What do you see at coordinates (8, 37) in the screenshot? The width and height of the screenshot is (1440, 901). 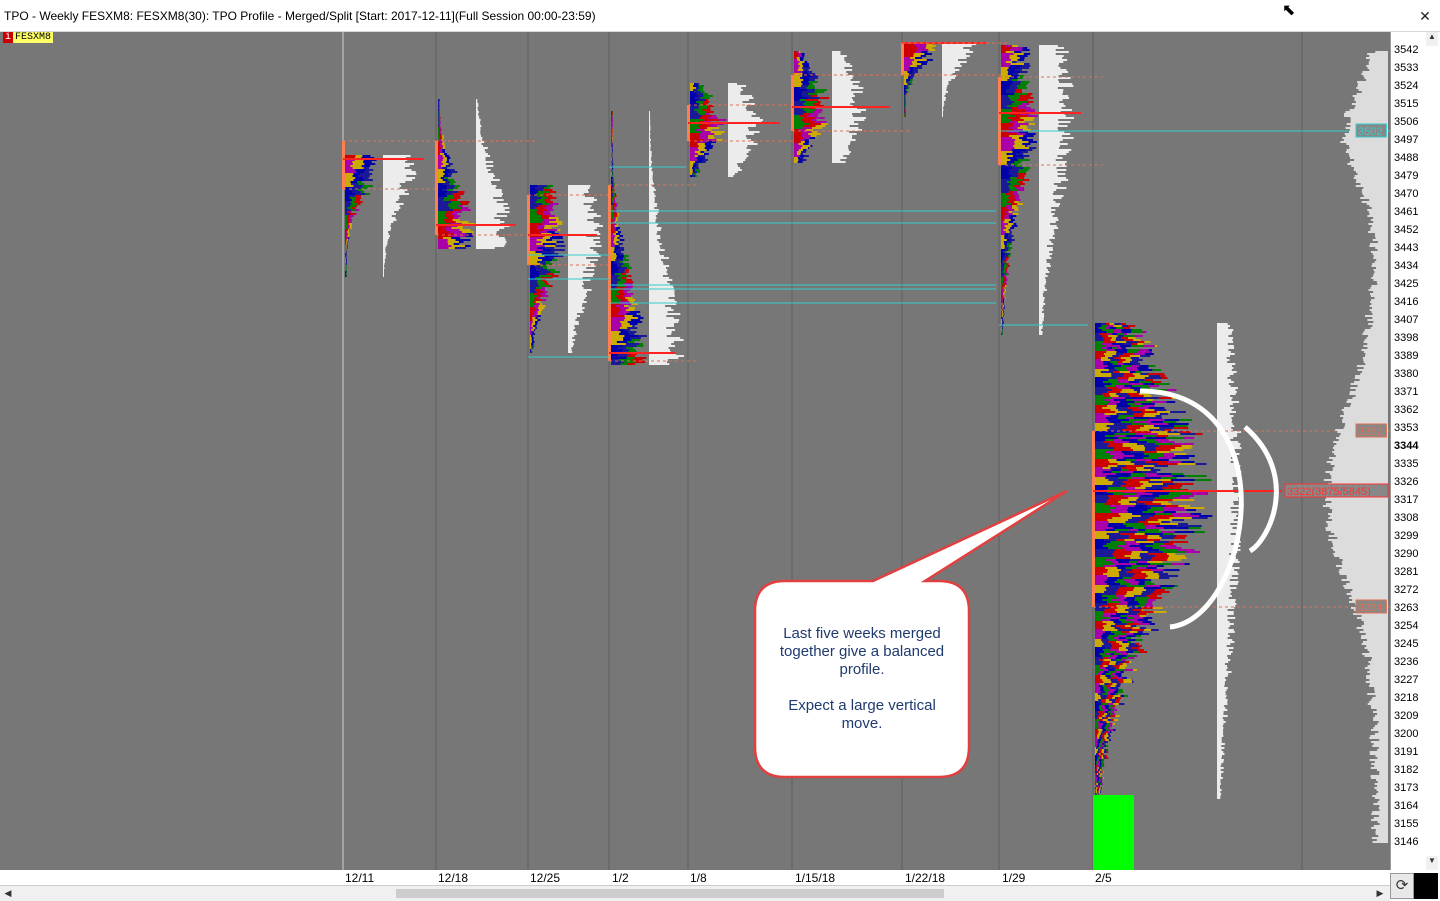 I see `info-icon: i` at bounding box center [8, 37].